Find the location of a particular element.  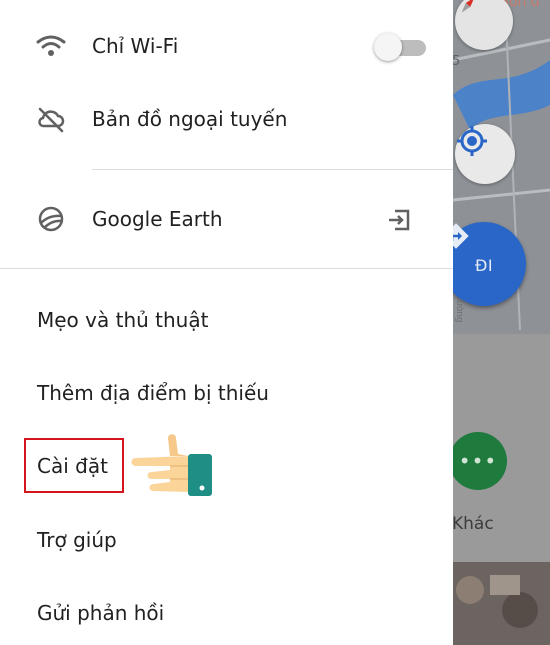

wifi-icon is located at coordinates (51, 46).